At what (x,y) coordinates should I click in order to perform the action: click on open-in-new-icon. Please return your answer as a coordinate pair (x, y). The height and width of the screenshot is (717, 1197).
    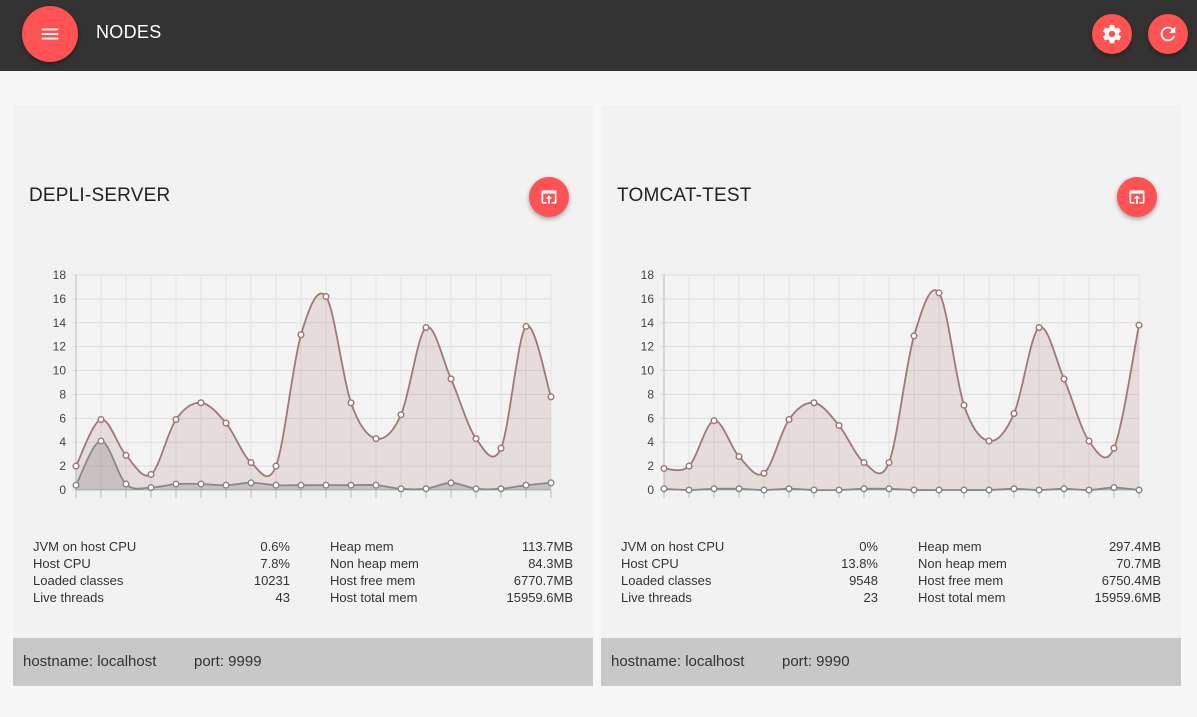
    Looking at the image, I should click on (549, 197).